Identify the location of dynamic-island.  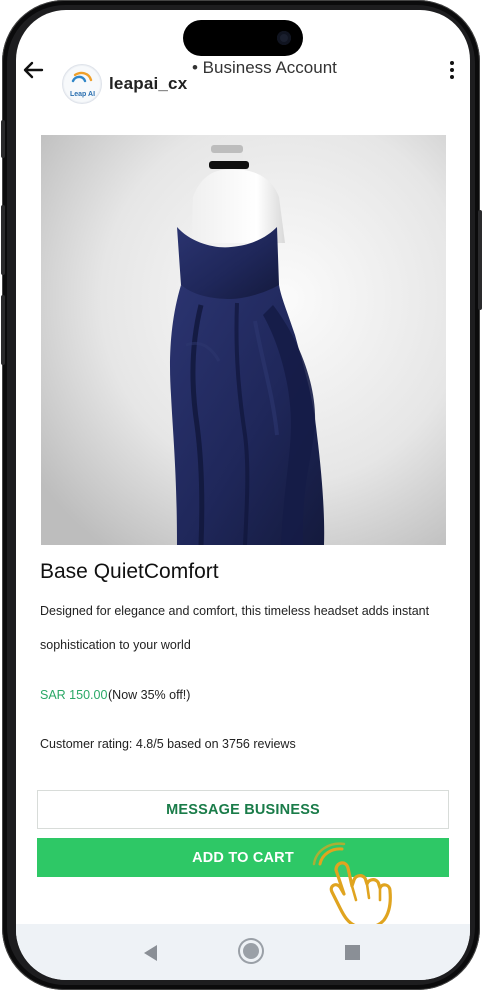
(243, 38).